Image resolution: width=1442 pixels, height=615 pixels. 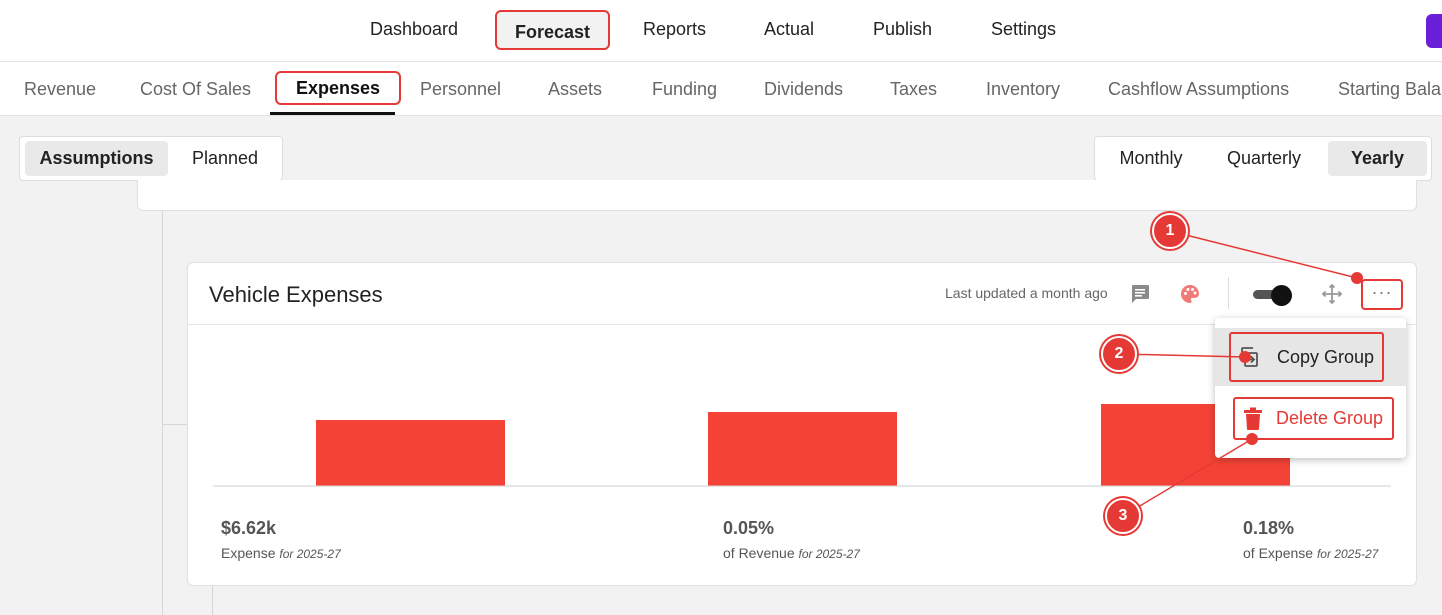 I want to click on toggle-knob, so click(x=1281, y=295).